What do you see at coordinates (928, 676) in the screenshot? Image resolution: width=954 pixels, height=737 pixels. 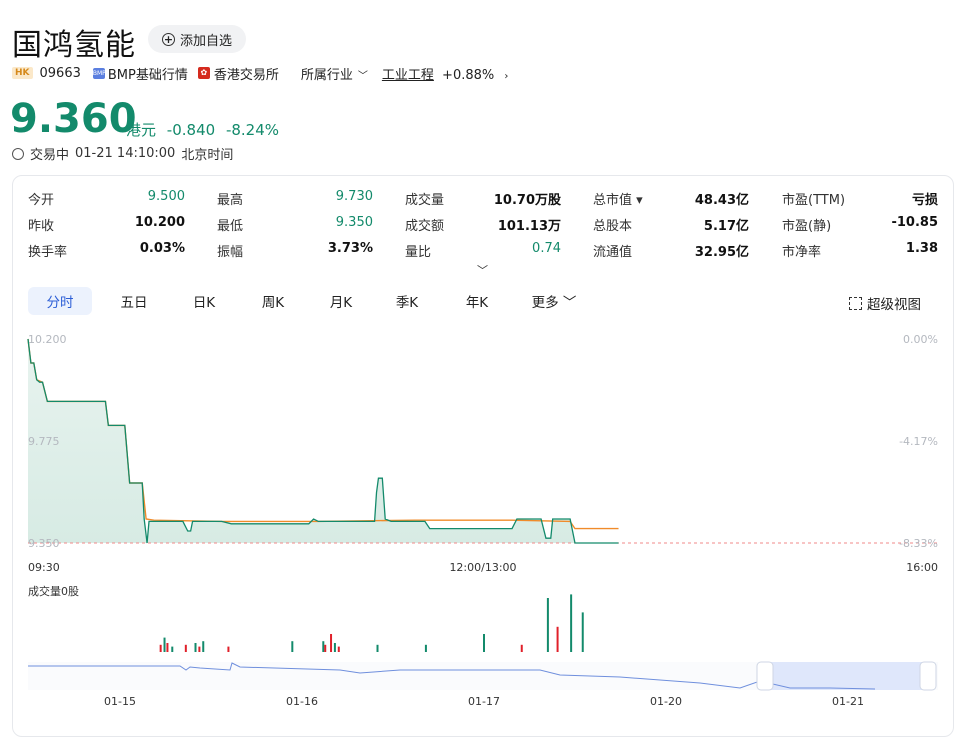 I see `navigator-handle-right` at bounding box center [928, 676].